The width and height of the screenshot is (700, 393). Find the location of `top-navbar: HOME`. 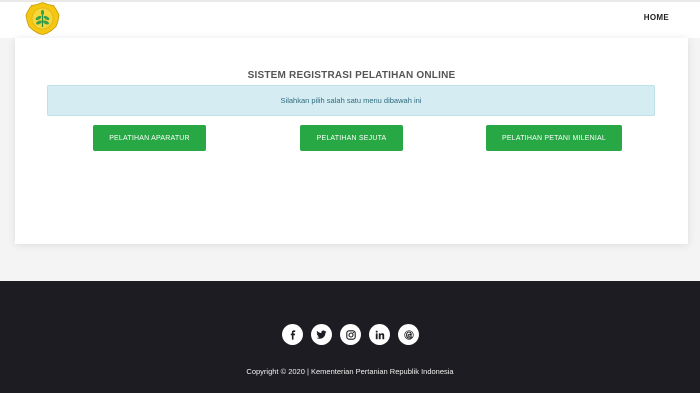

top-navbar: HOME is located at coordinates (350, 19).